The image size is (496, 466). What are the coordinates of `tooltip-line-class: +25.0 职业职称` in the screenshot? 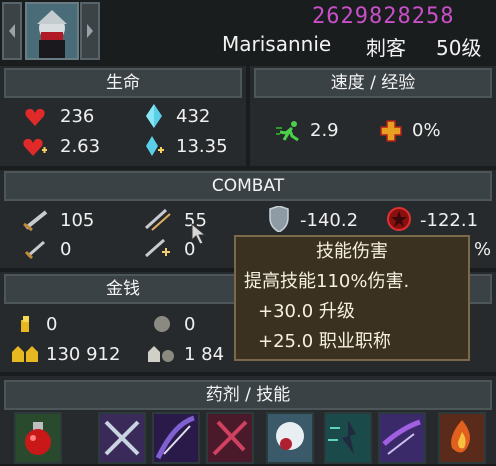 It's located at (324, 341).